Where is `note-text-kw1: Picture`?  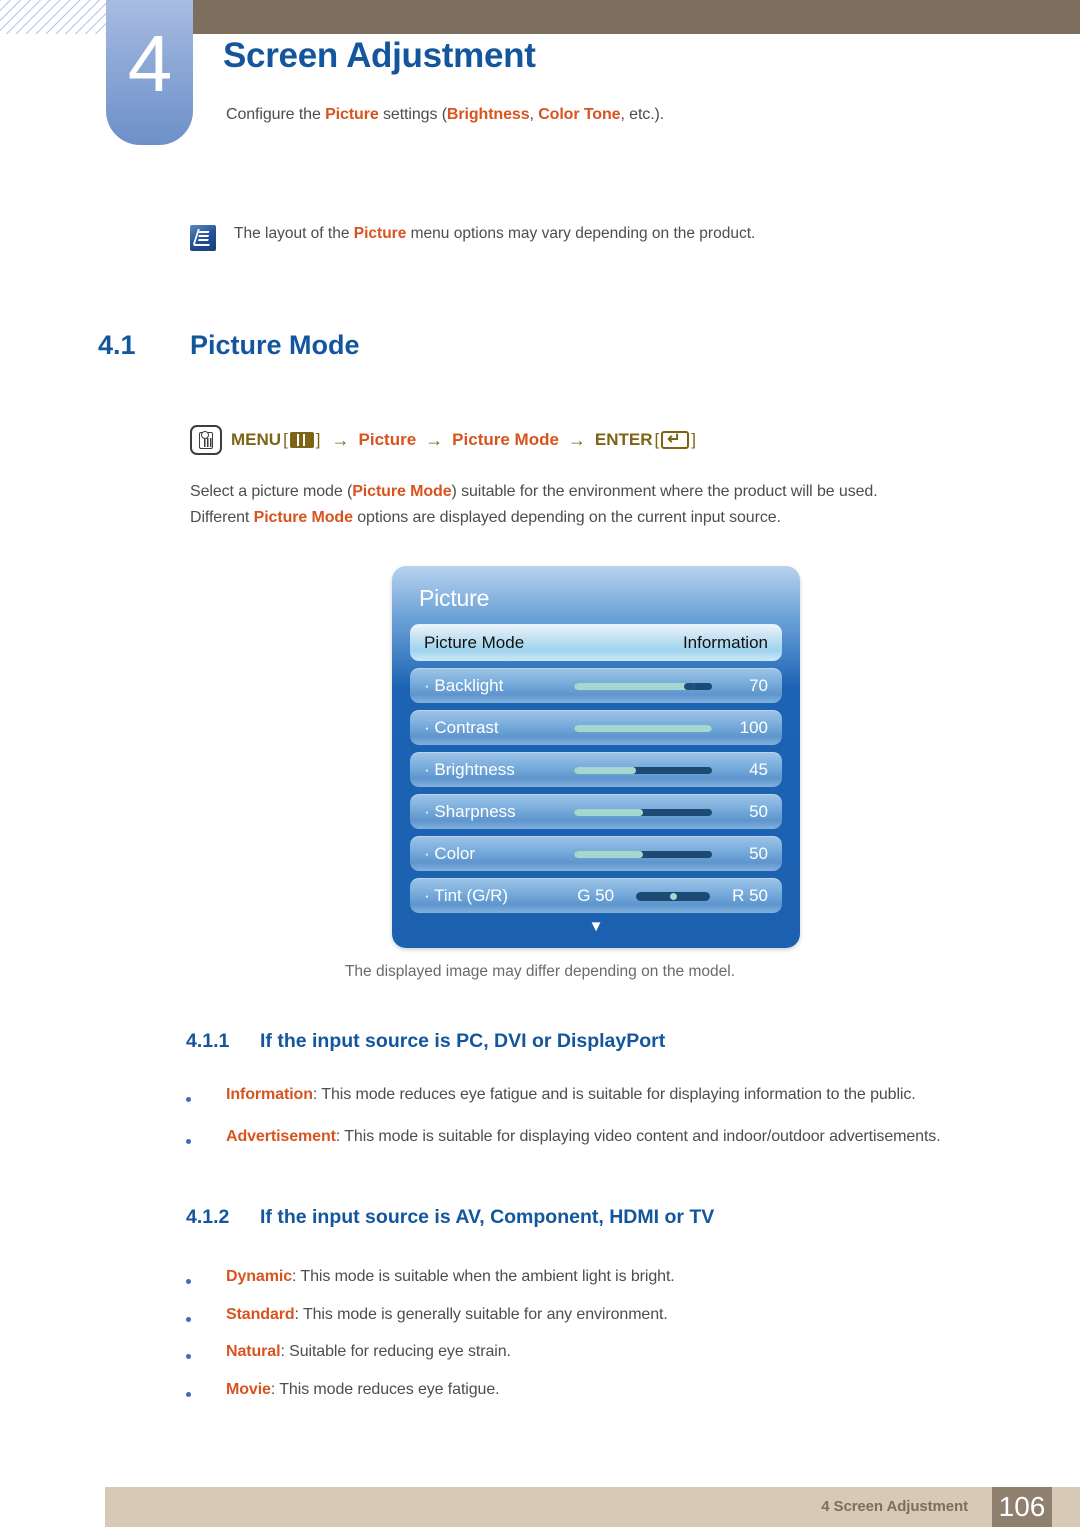
note-text-kw1: Picture is located at coordinates (380, 233).